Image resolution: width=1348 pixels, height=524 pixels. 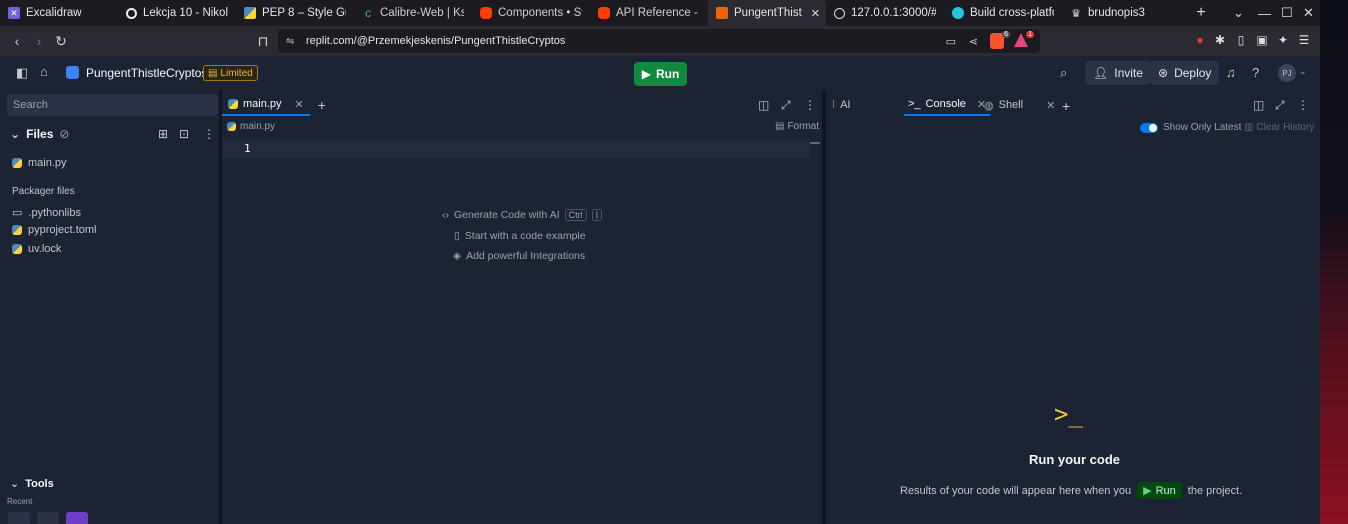 What do you see at coordinates (1159, 490) in the screenshot?
I see `inline-run-button: ▶ Run` at bounding box center [1159, 490].